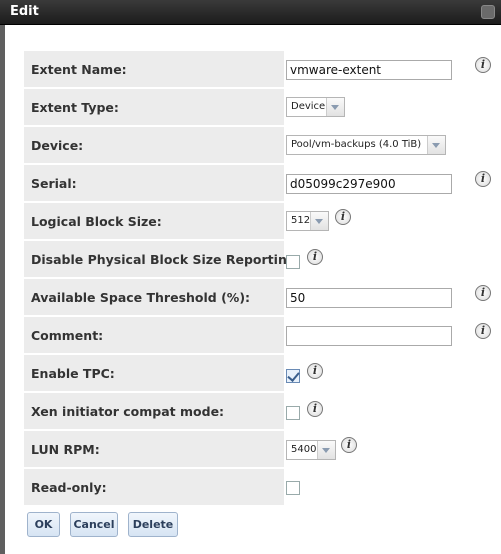  Describe the element at coordinates (369, 336) in the screenshot. I see `comment-input` at that location.